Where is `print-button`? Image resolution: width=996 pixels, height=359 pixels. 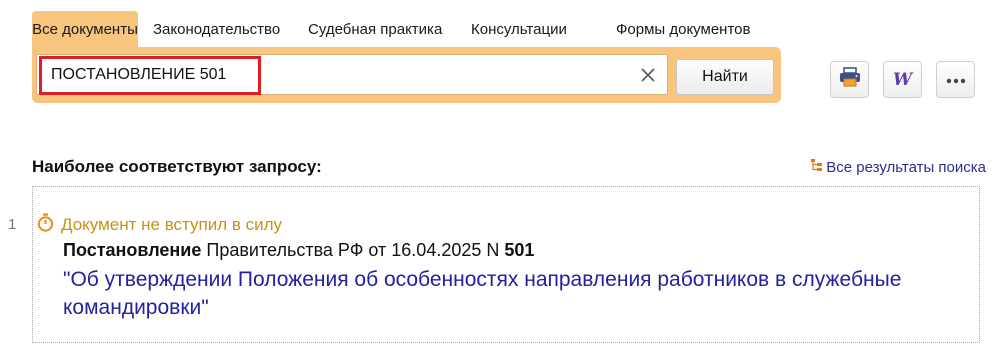
print-button is located at coordinates (849, 79).